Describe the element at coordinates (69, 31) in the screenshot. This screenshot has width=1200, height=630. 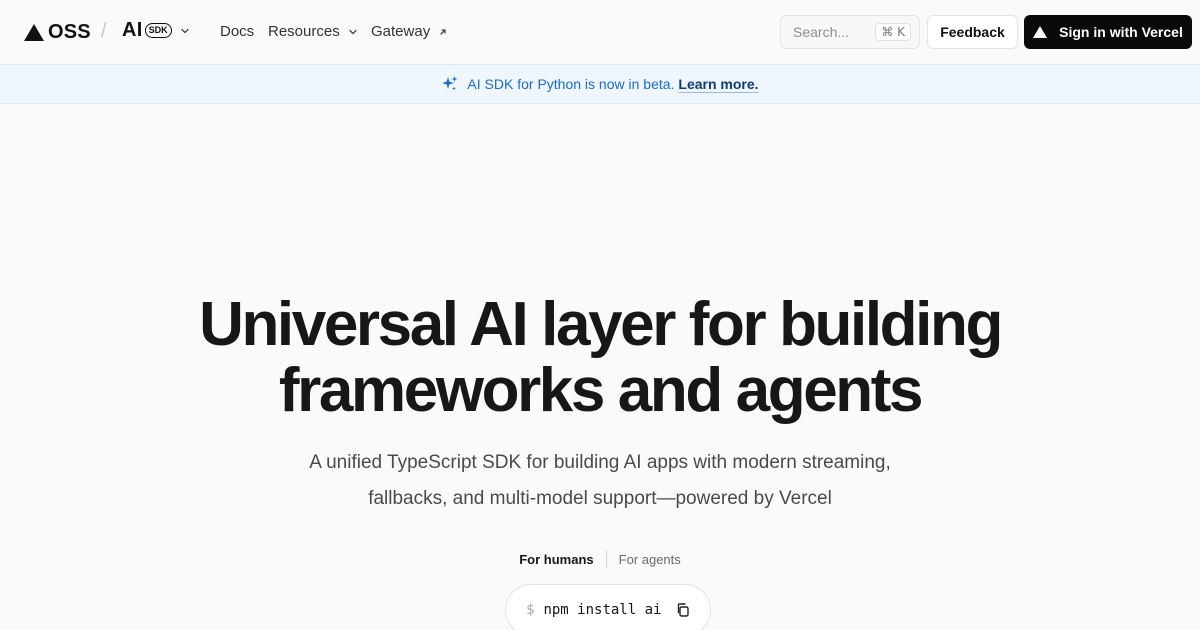
I see `brand-name: OSS` at that location.